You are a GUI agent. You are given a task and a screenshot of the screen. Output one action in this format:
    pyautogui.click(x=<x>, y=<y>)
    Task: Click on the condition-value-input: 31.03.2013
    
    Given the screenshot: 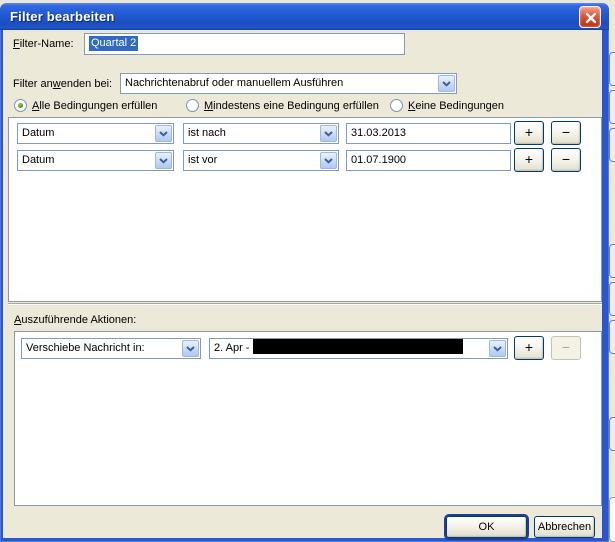 What is the action you would take?
    pyautogui.click(x=428, y=133)
    